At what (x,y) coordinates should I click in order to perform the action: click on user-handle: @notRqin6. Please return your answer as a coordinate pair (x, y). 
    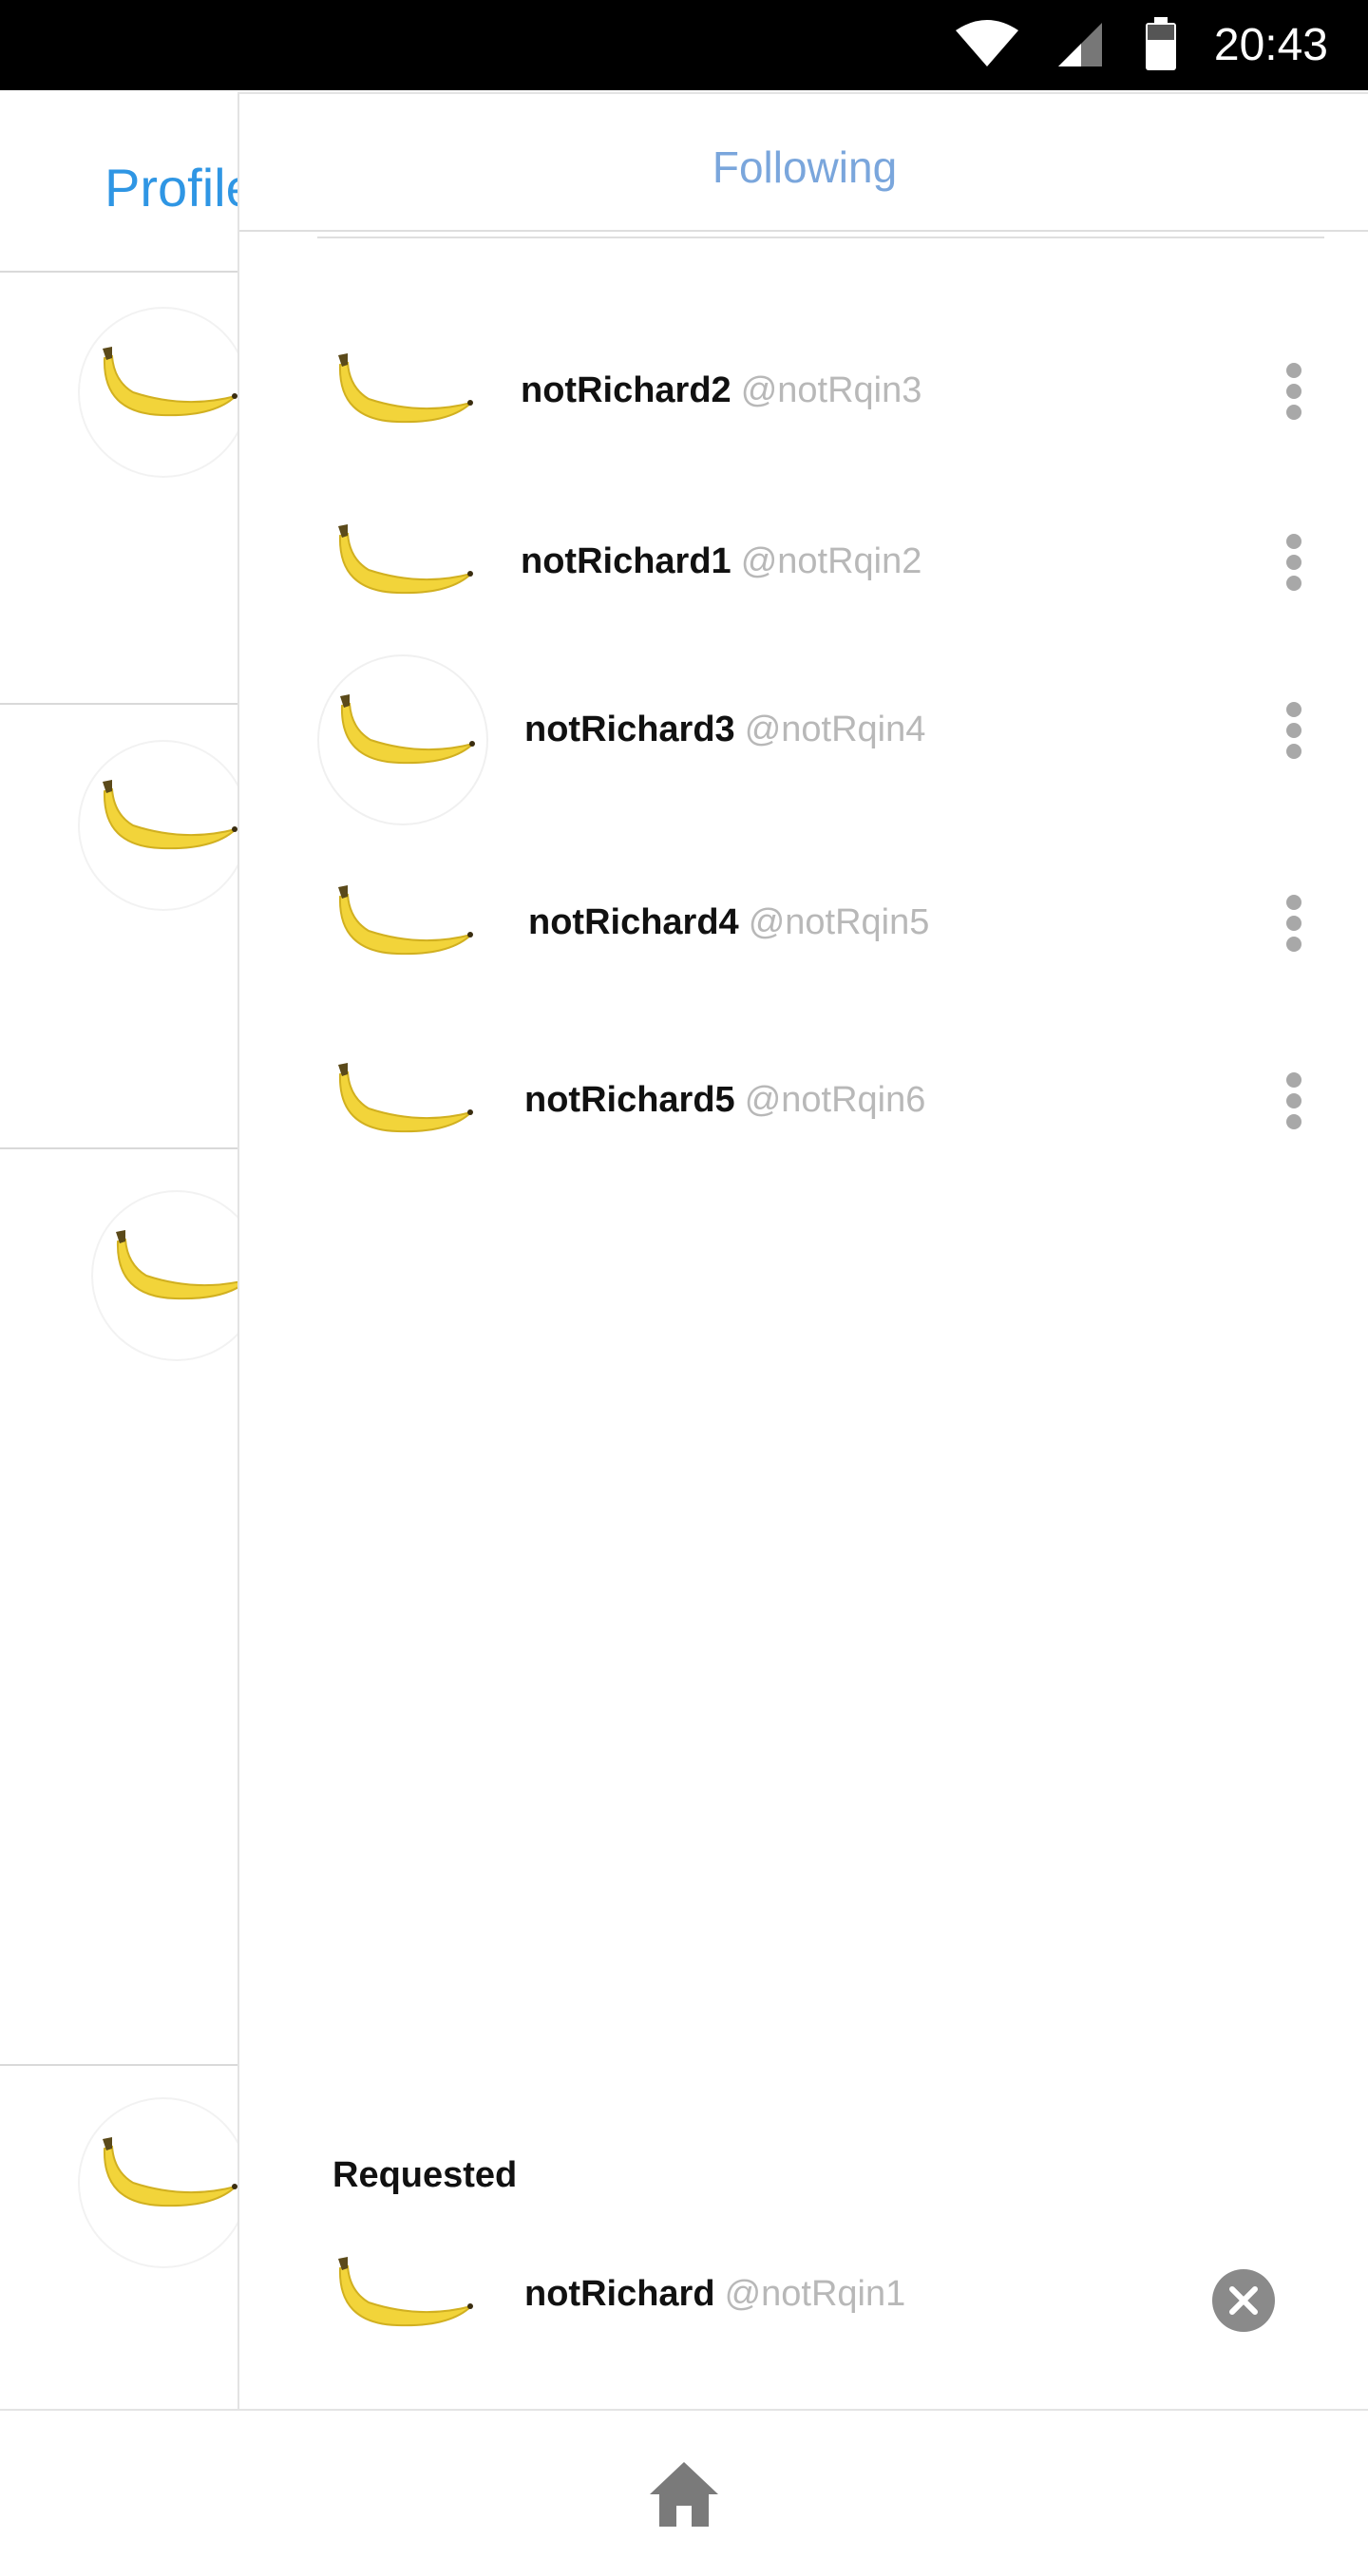
    Looking at the image, I should click on (835, 1100).